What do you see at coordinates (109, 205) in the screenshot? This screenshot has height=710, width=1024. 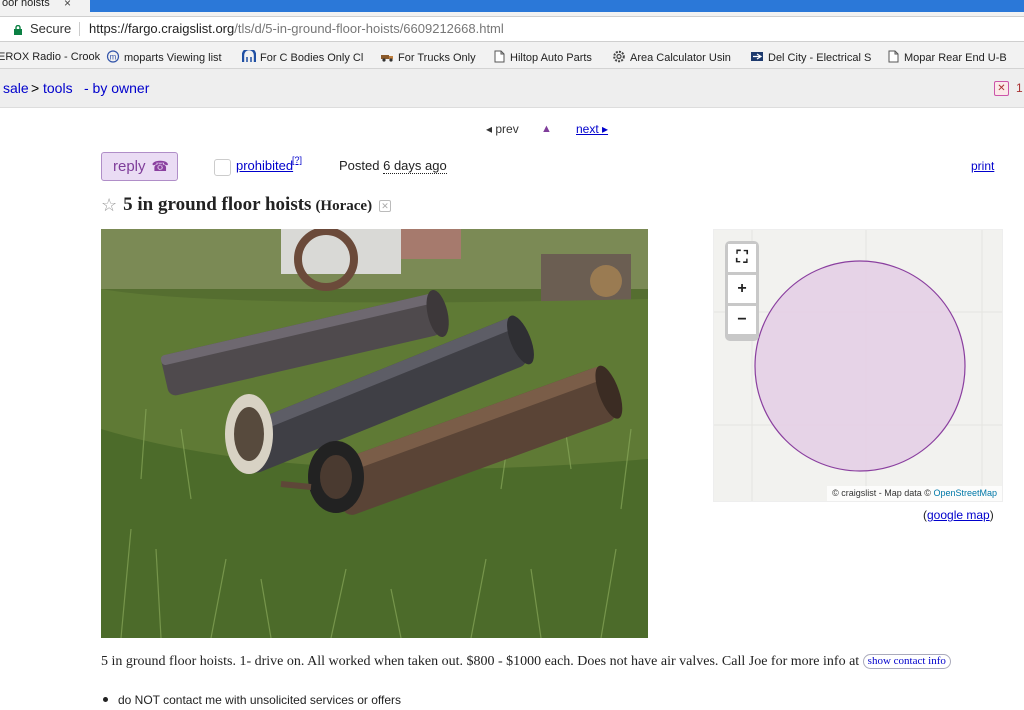 I see `favorite-star-icon: ☆` at bounding box center [109, 205].